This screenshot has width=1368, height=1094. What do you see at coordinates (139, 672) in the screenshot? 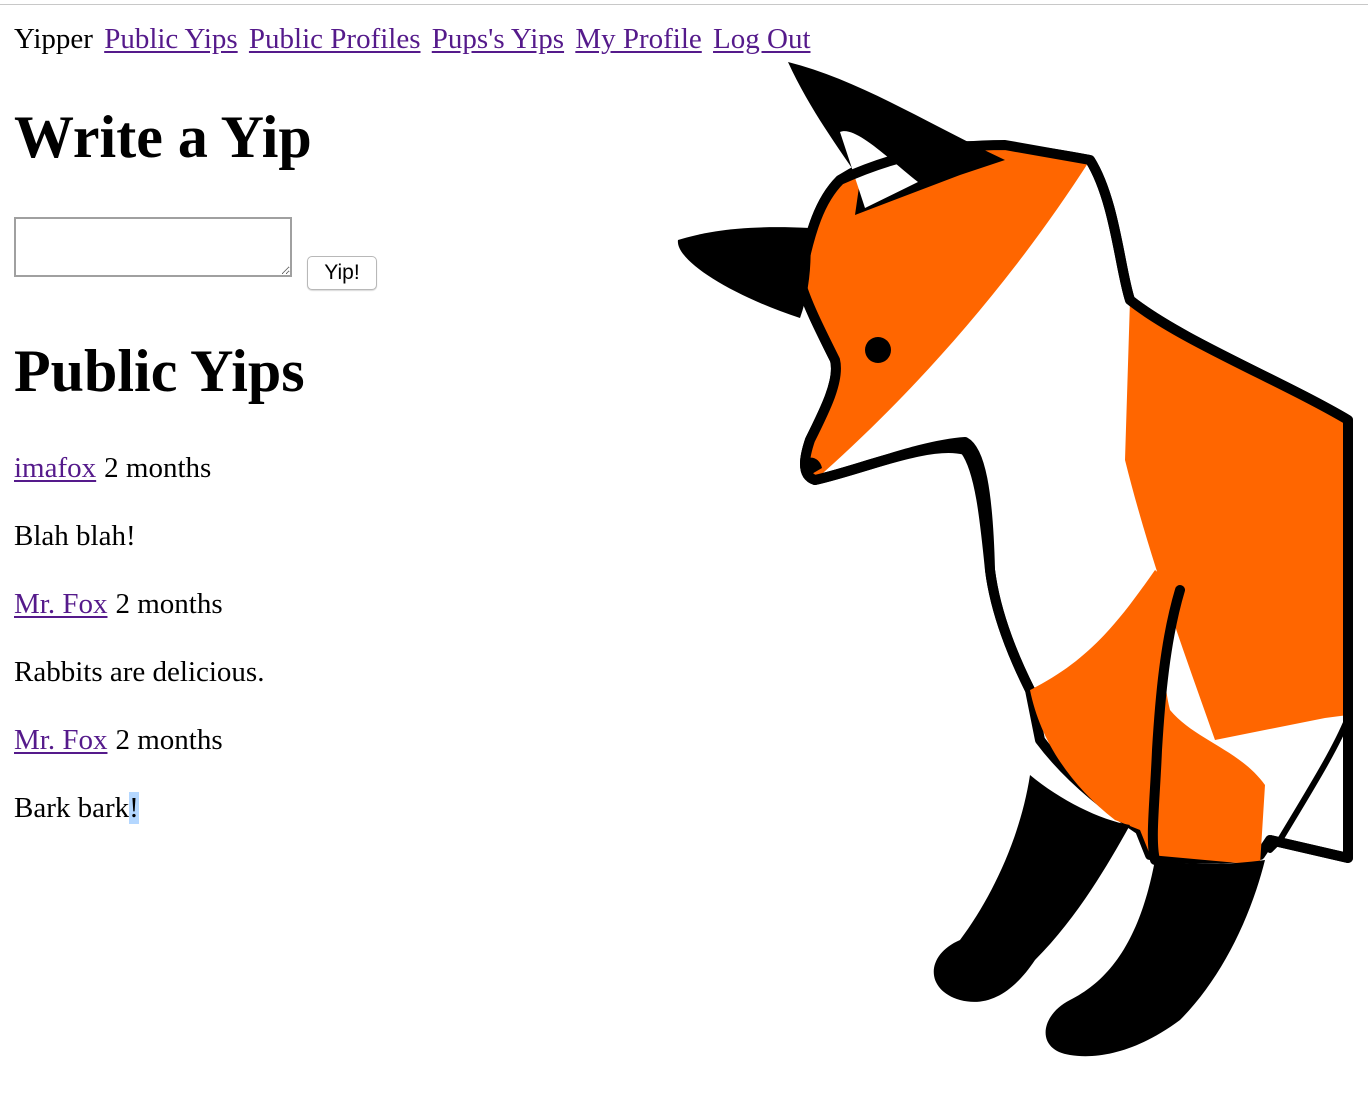
I see `yip-text: Rabbits are delicious.` at bounding box center [139, 672].